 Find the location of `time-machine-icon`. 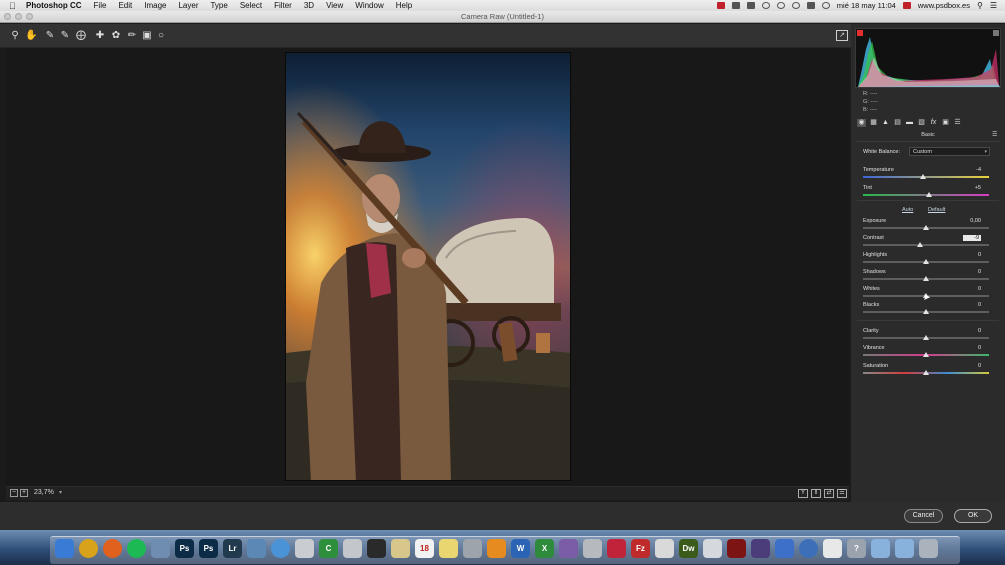

time-machine-icon is located at coordinates (780, 5).